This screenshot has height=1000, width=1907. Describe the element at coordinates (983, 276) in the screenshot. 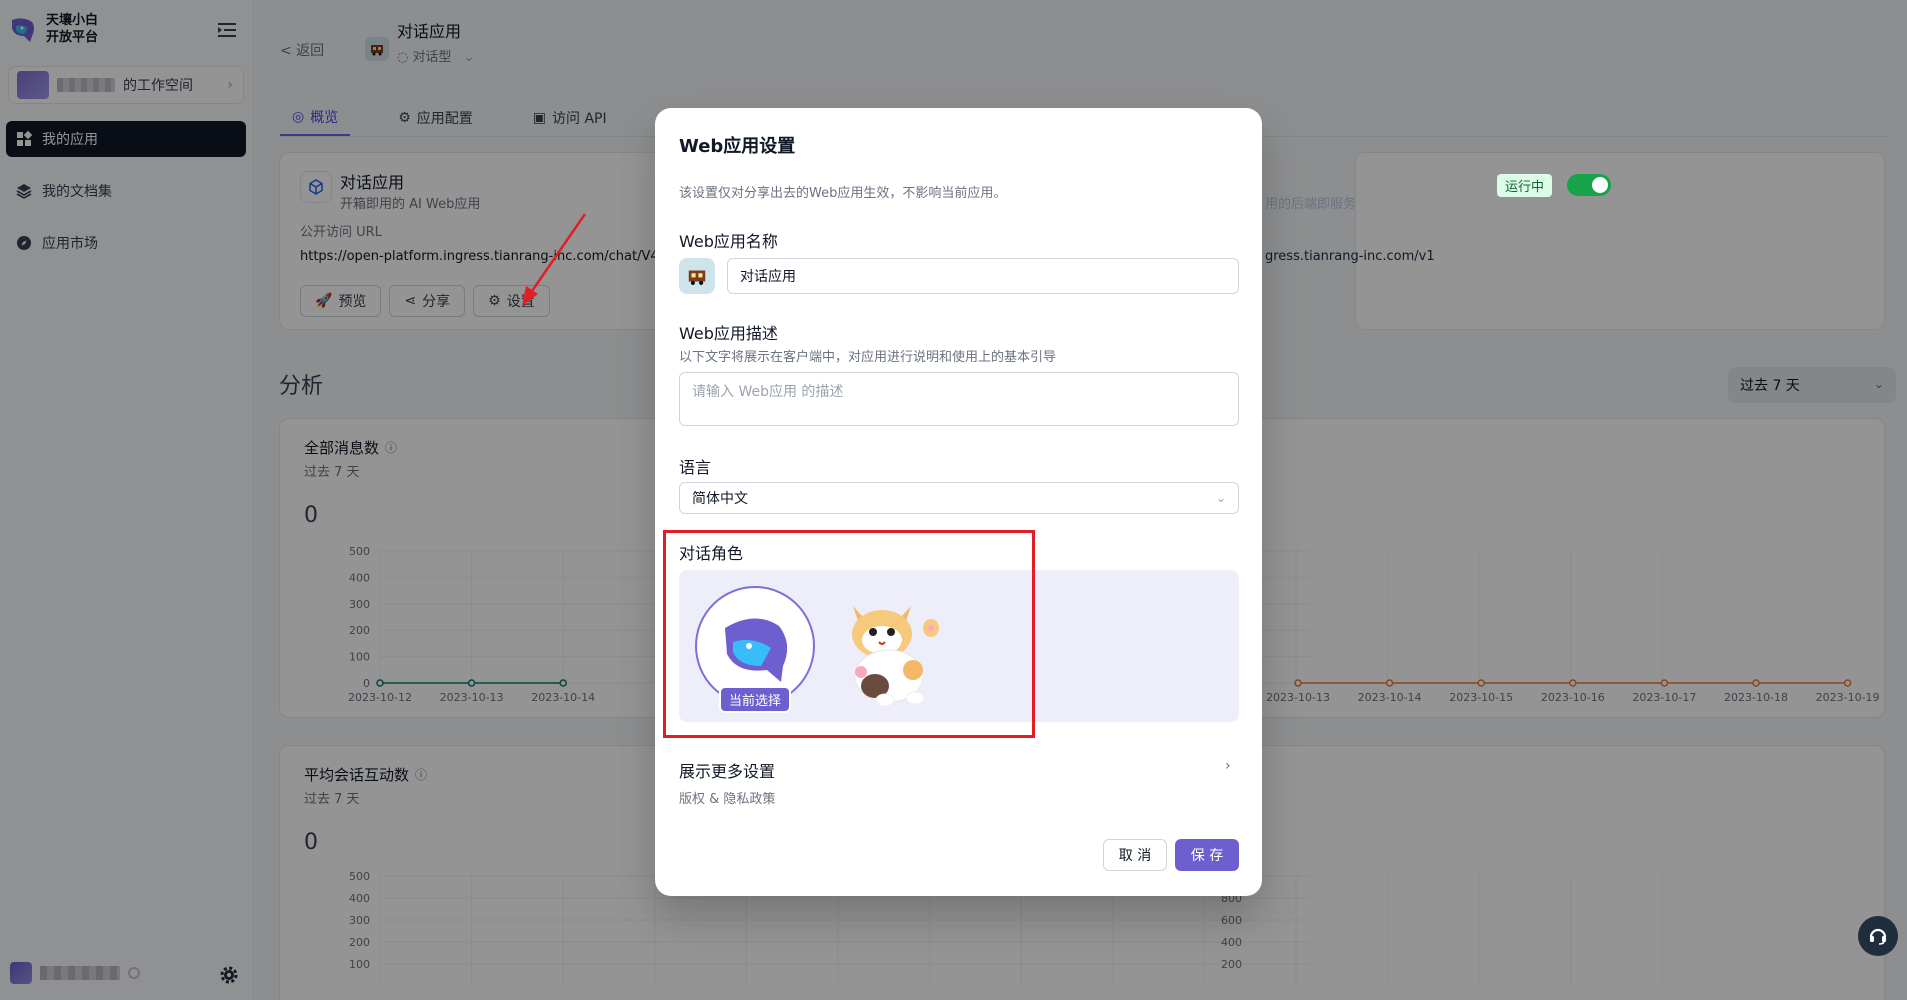

I see `app-name-input: 对话应用` at that location.